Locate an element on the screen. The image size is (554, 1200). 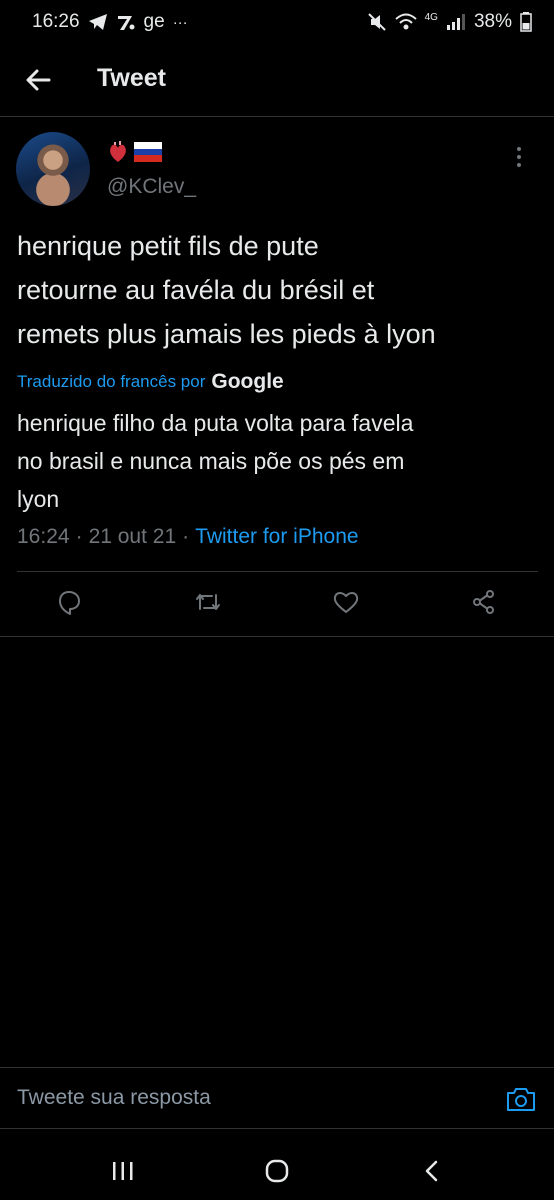
translated-by-label: Traduzido do francês por Google is located at coordinates (150, 382).